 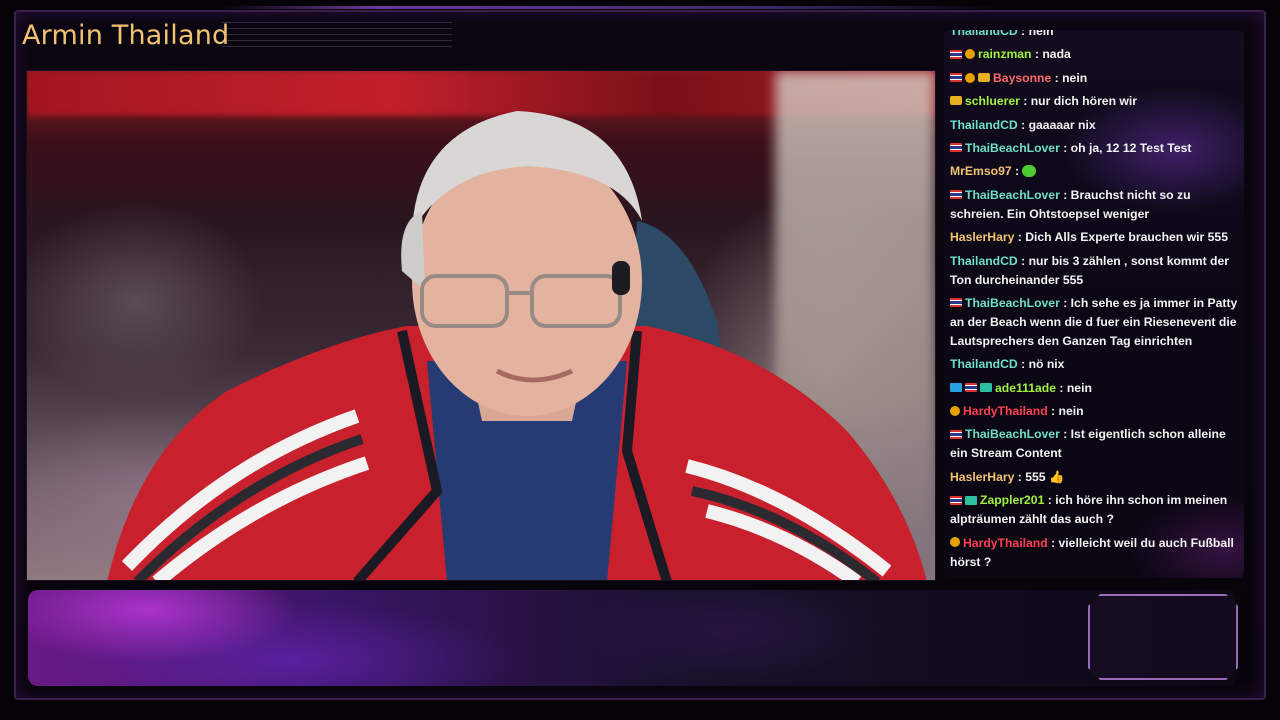 What do you see at coordinates (1005, 54) in the screenshot?
I see `chat-username: rainzman` at bounding box center [1005, 54].